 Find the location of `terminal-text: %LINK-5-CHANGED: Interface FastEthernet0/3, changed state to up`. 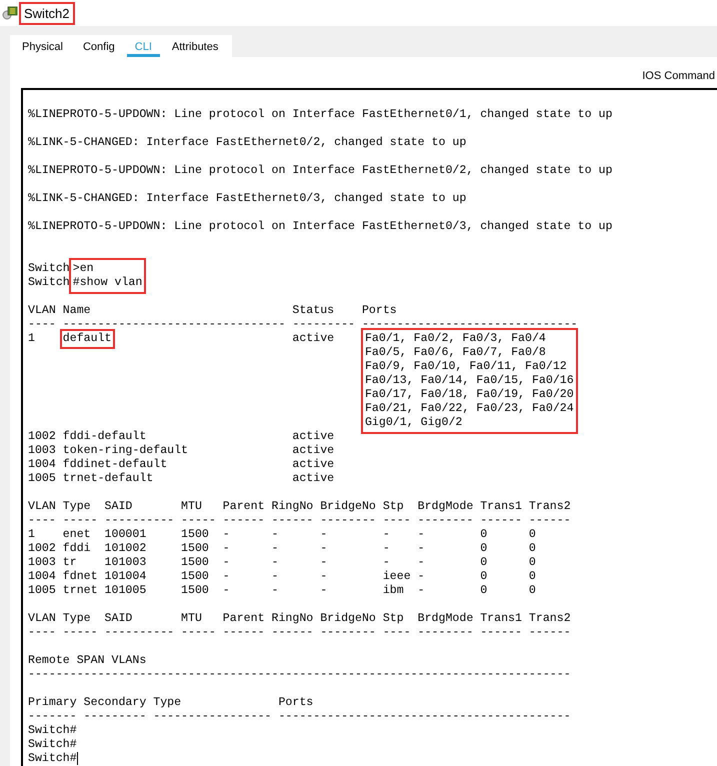

terminal-text: %LINK-5-CHANGED: Interface FastEthernet0/3, changed state to up is located at coordinates (247, 199).